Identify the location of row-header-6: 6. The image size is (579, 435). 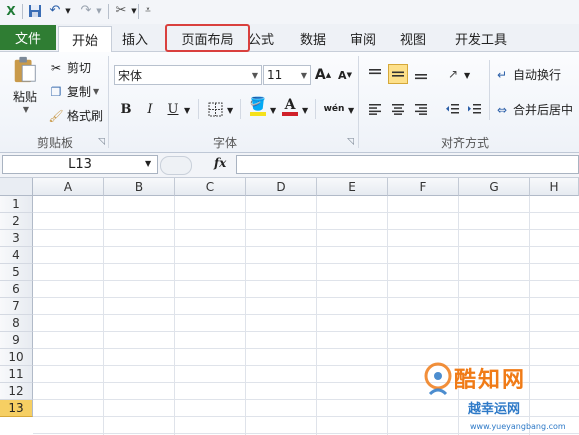
(16, 289).